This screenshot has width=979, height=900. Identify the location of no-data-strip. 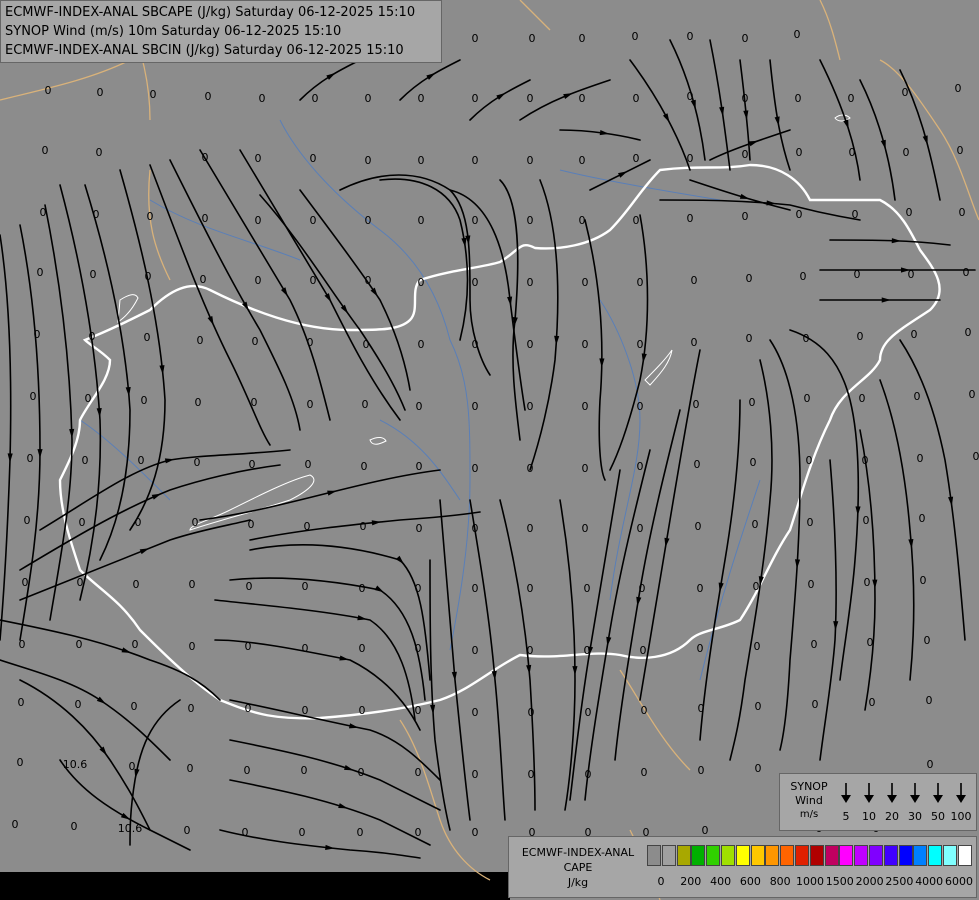
(255, 886).